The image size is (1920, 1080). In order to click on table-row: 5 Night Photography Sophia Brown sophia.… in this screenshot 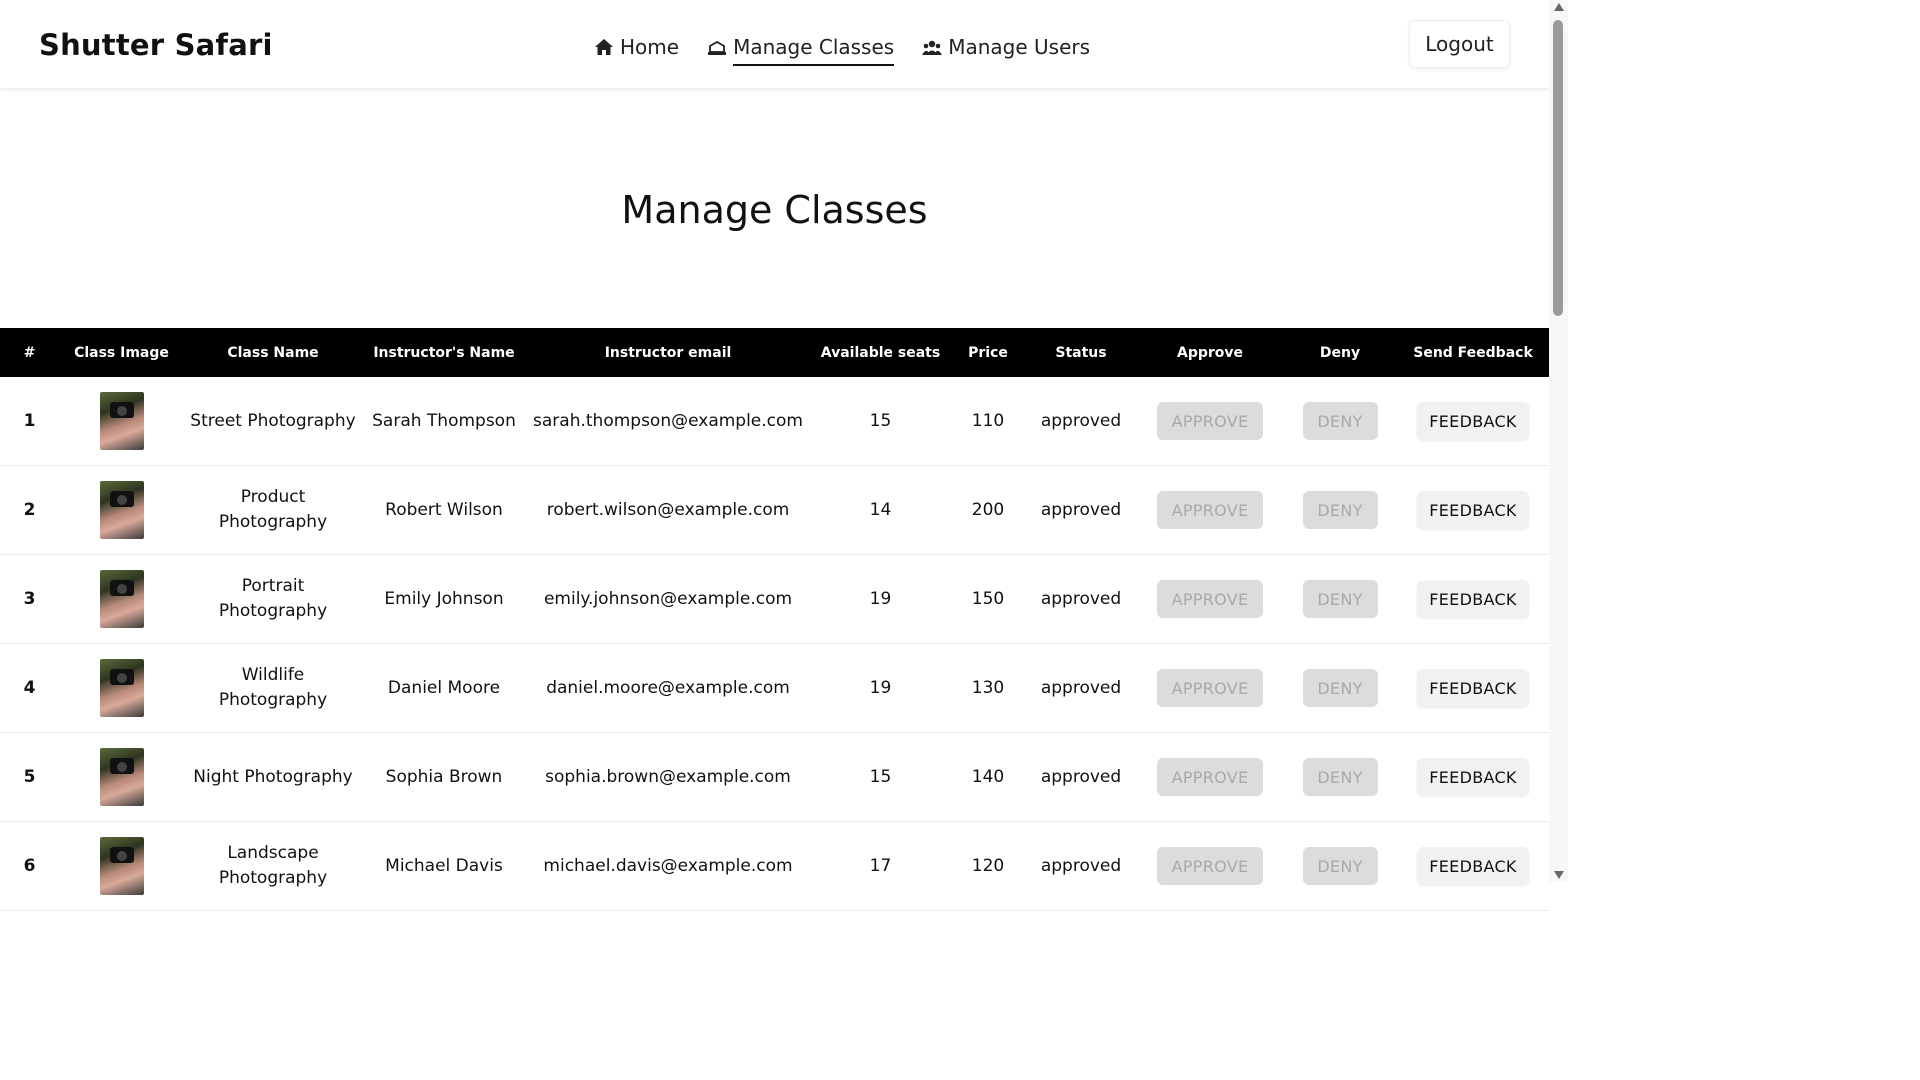, I will do `click(774, 777)`.